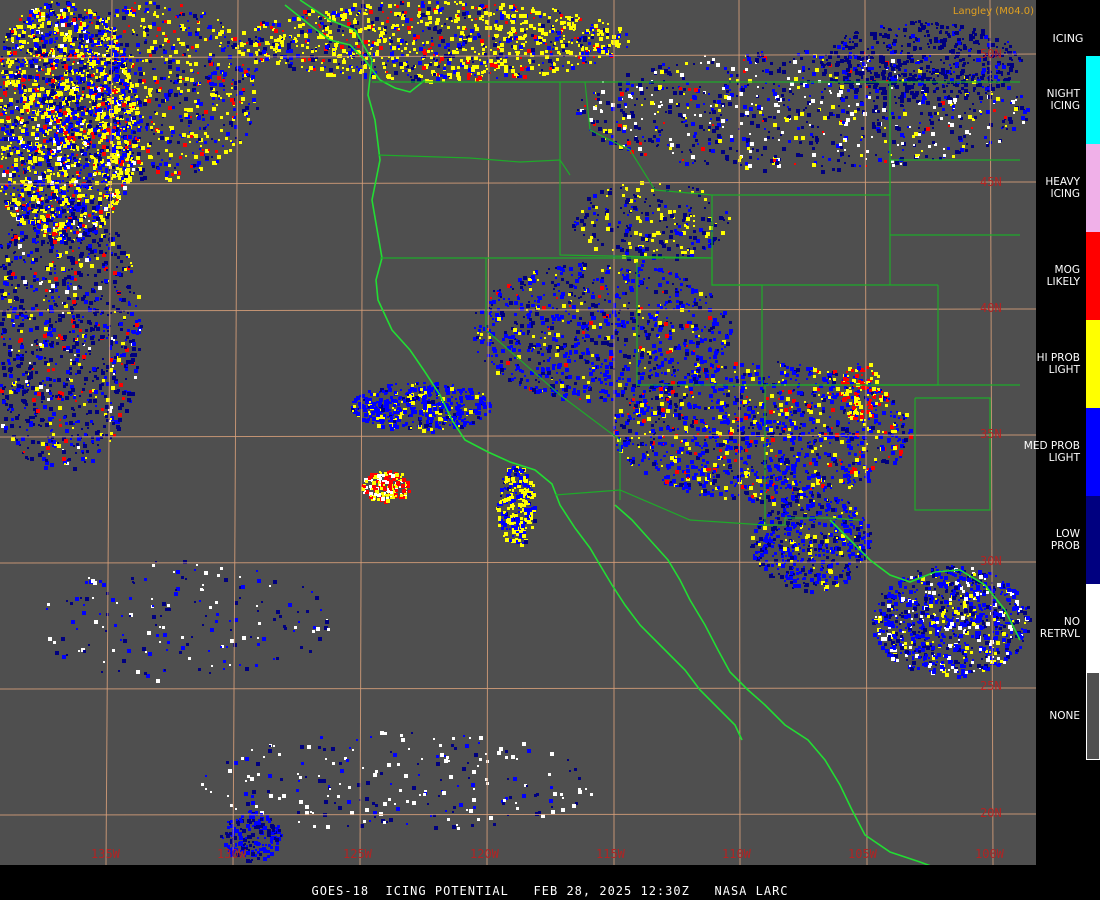  I want to click on lat-line-20n, so click(518, 814).